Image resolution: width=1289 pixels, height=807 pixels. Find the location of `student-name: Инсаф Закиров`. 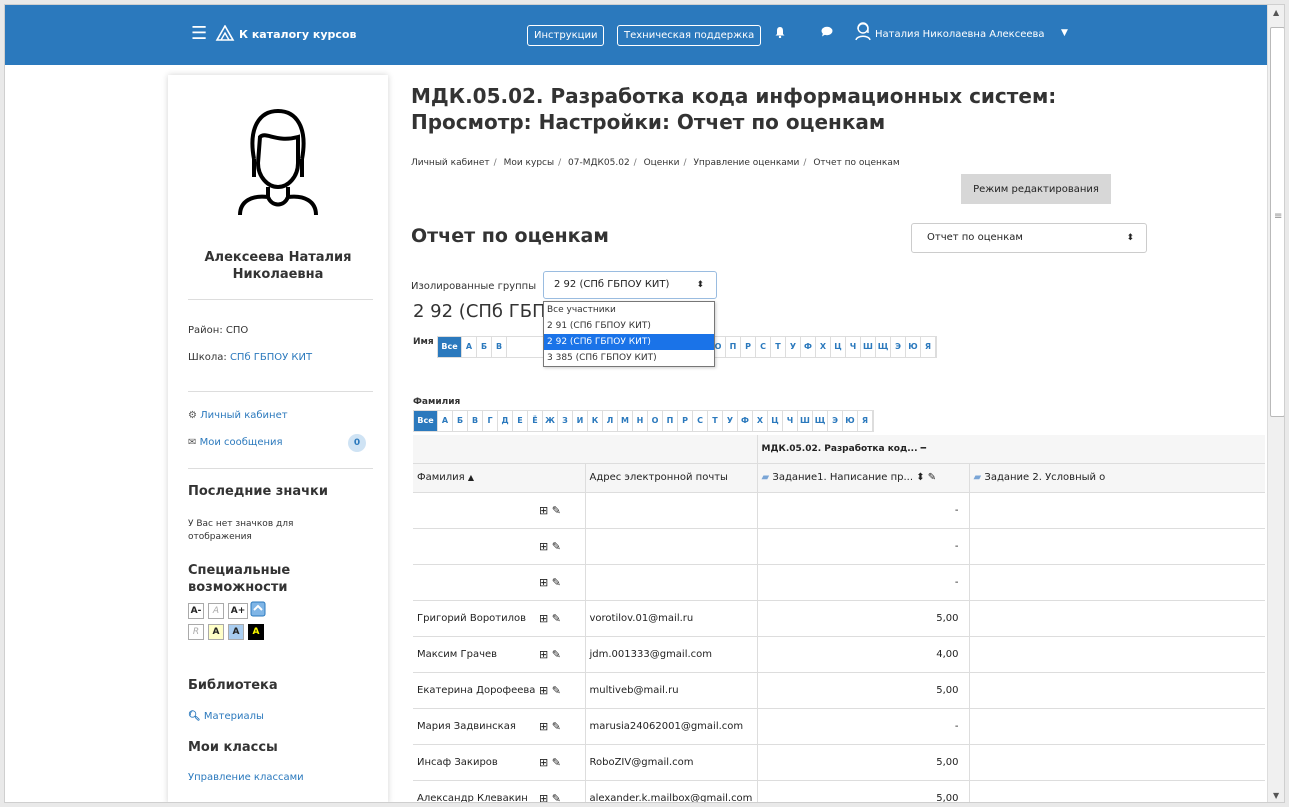

student-name: Инсаф Закиров is located at coordinates (474, 762).